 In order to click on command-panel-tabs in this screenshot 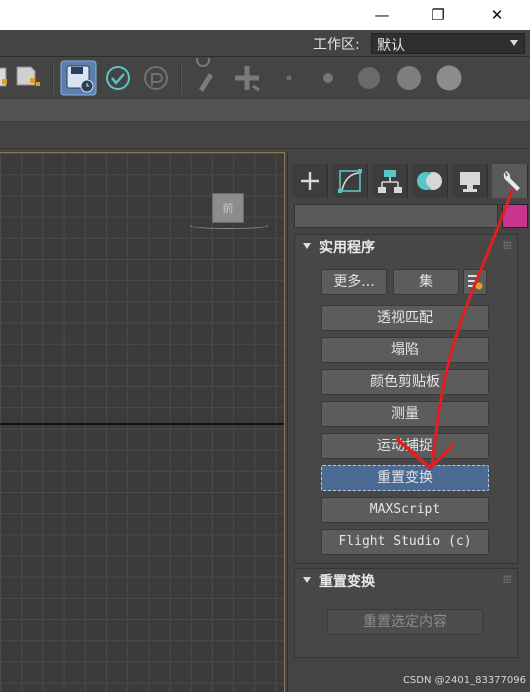, I will do `click(411, 181)`.